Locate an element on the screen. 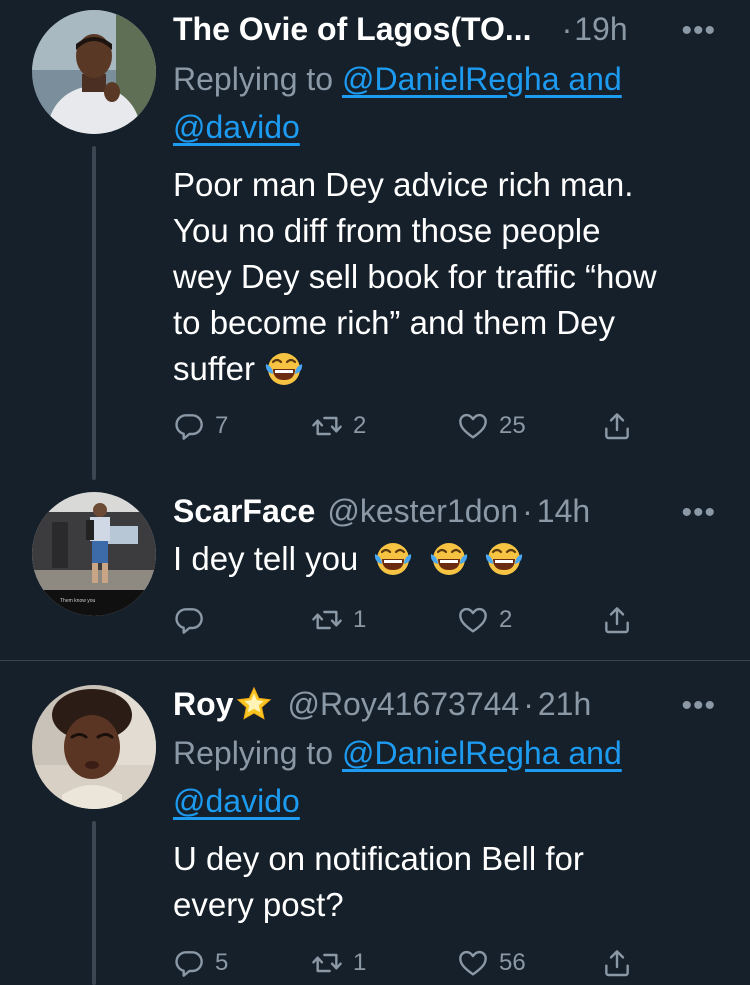  text-line: U dey on notification Bell for is located at coordinates (378, 858).